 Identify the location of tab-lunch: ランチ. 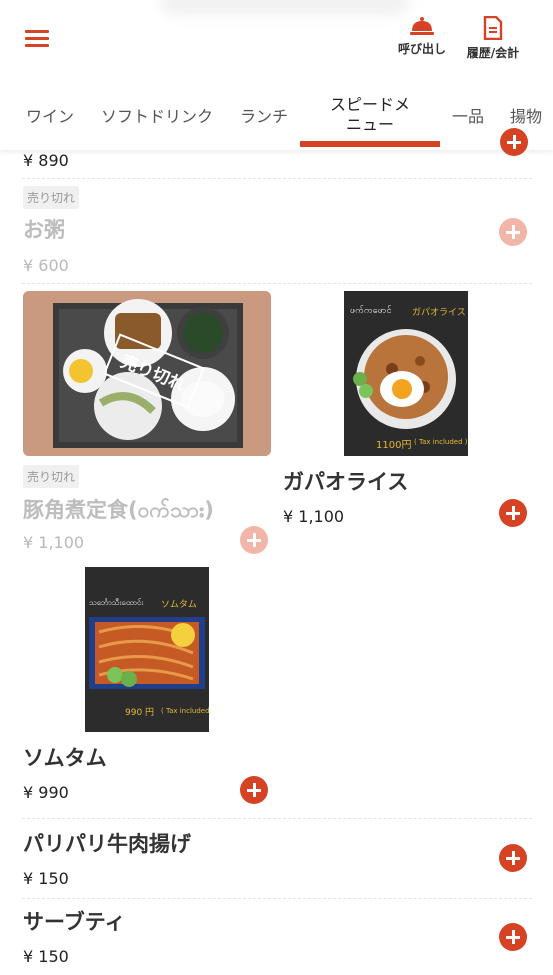
(264, 115).